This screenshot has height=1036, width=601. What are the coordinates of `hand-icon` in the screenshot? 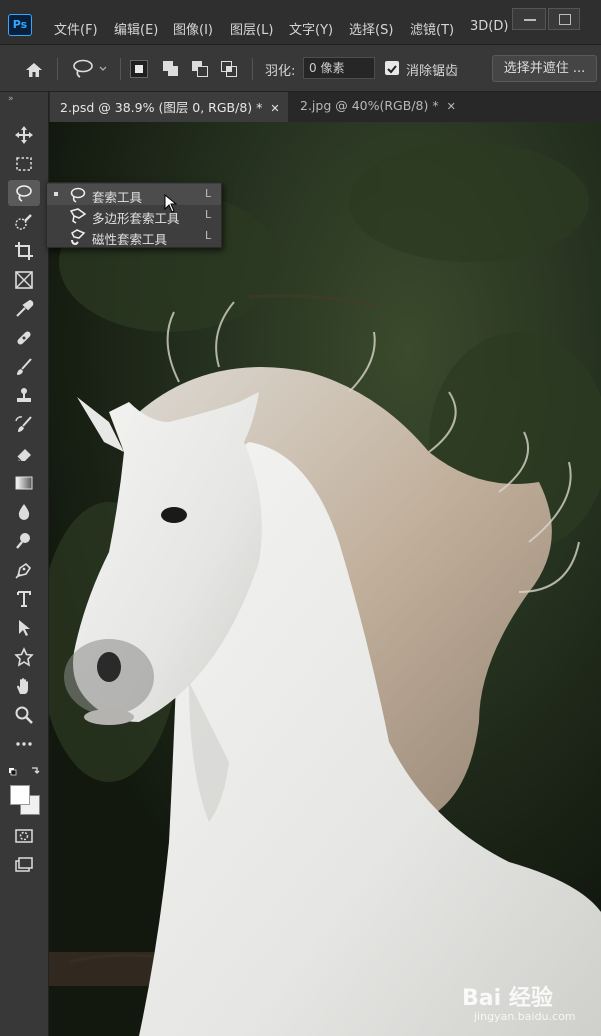 It's located at (22, 686).